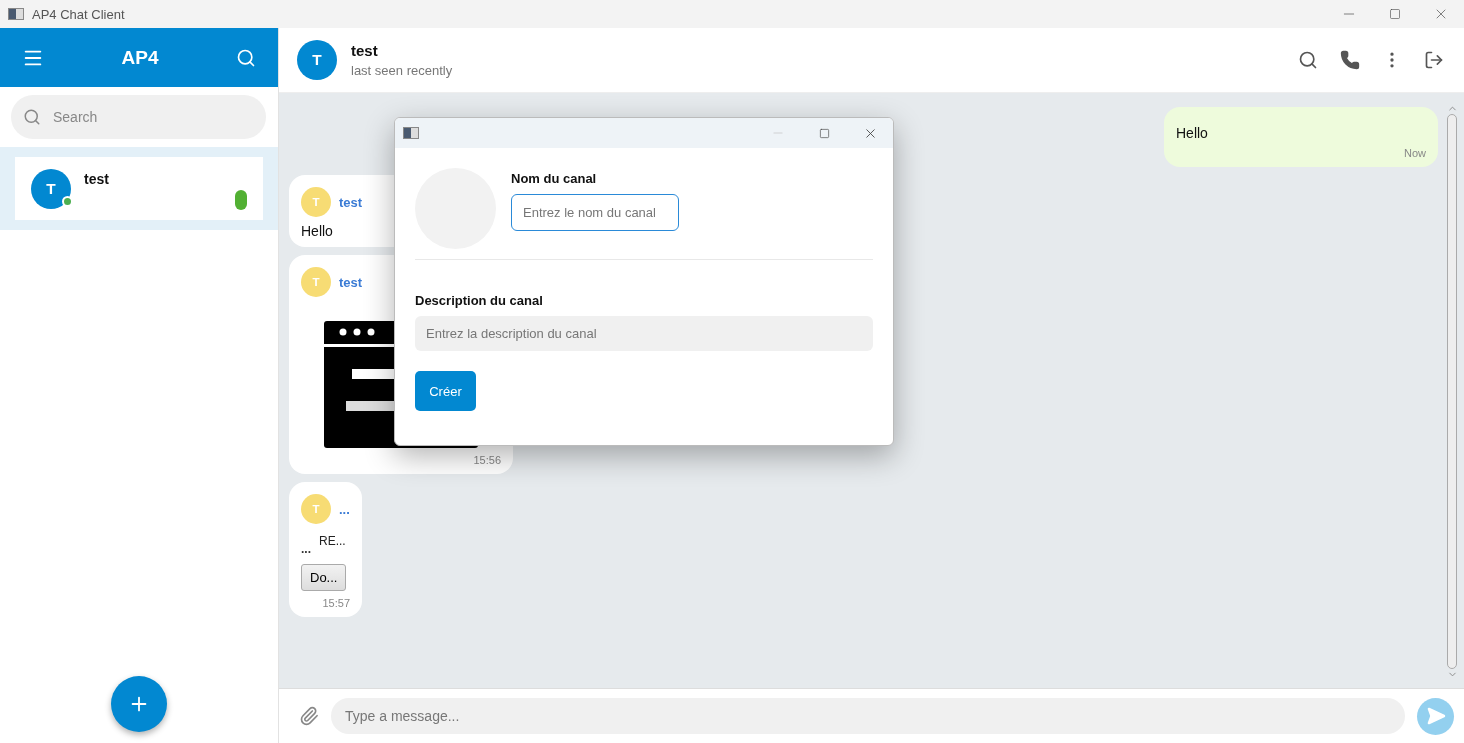  Describe the element at coordinates (309, 716) in the screenshot. I see `attach-icon` at that location.